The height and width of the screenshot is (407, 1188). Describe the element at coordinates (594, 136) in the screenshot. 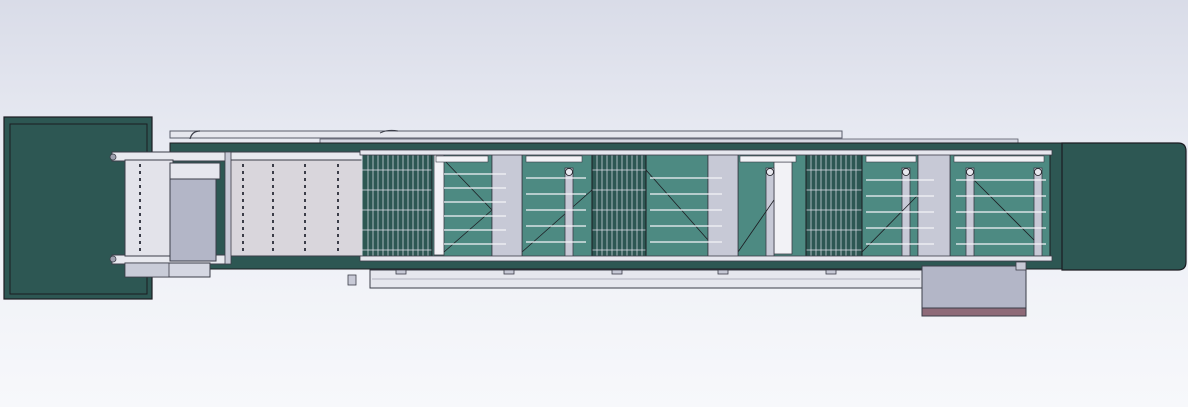

I see `top-rail` at that location.